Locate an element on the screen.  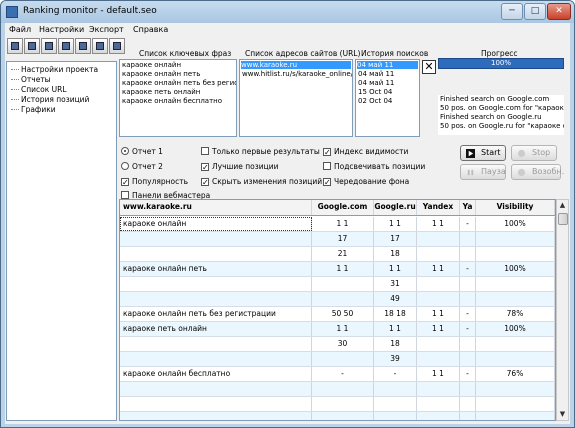
title-bar: Ranking monitor - default.seo ─ □ ✕ is located at coordinates (287, 12).